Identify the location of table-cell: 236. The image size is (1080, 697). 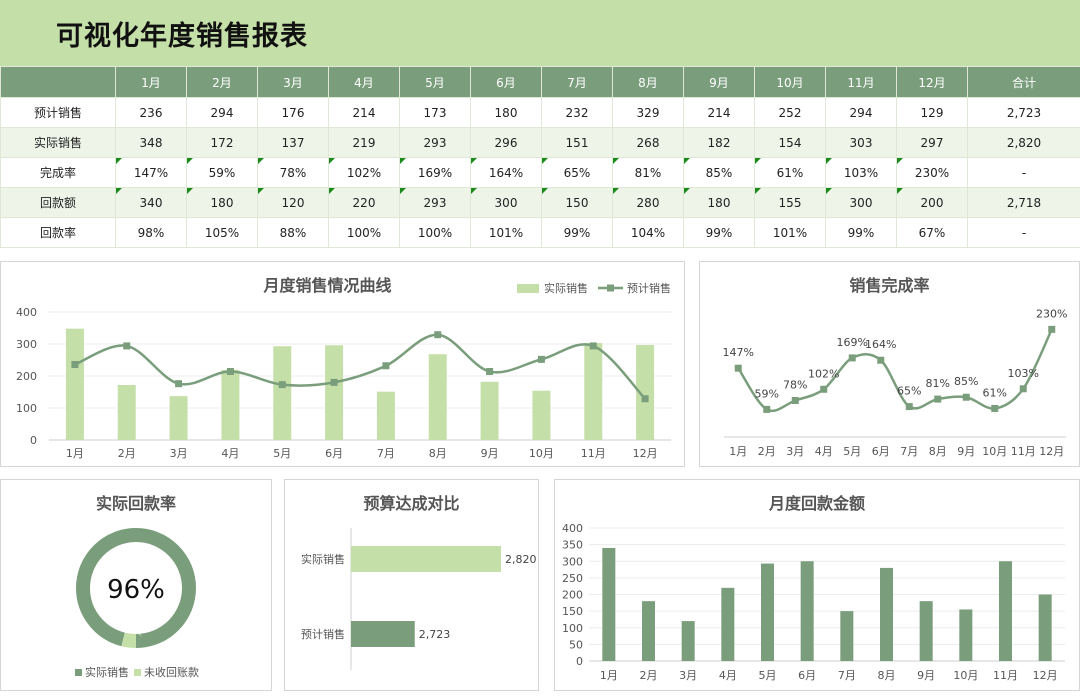
(151, 112).